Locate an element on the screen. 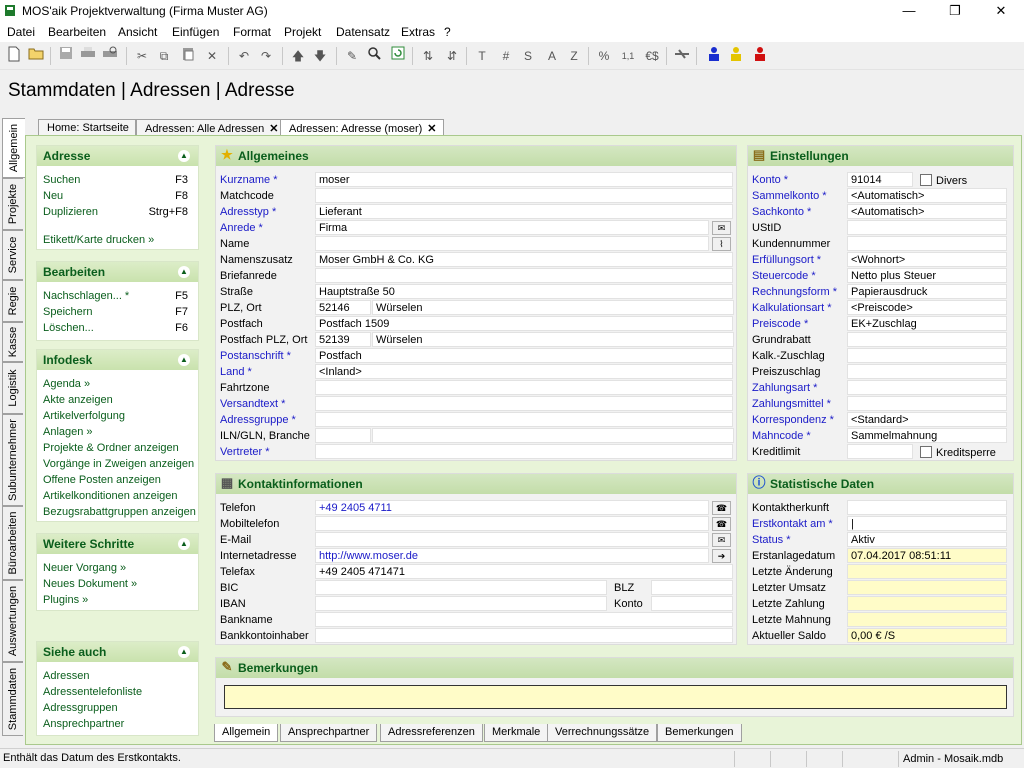 This screenshot has height=768, width=1024. sidebar-item-akte: Akte anzeigen is located at coordinates (117, 400).